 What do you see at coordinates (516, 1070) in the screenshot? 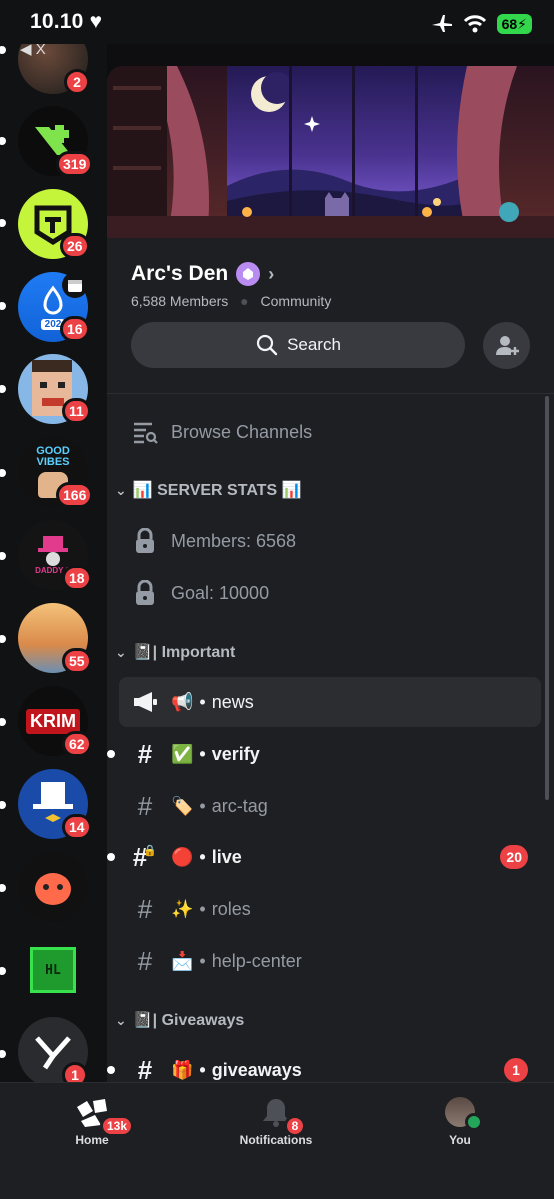
I see `mention-badge: 1` at bounding box center [516, 1070].